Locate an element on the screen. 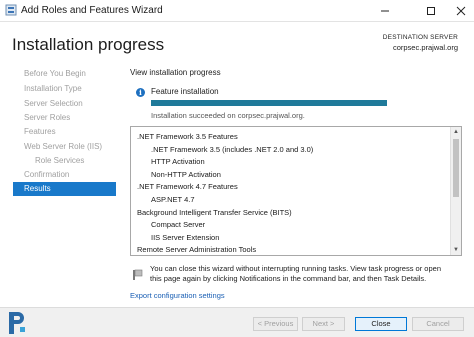 The width and height of the screenshot is (474, 337). scroll-up-arrow-icon: ▲ is located at coordinates (456, 132).